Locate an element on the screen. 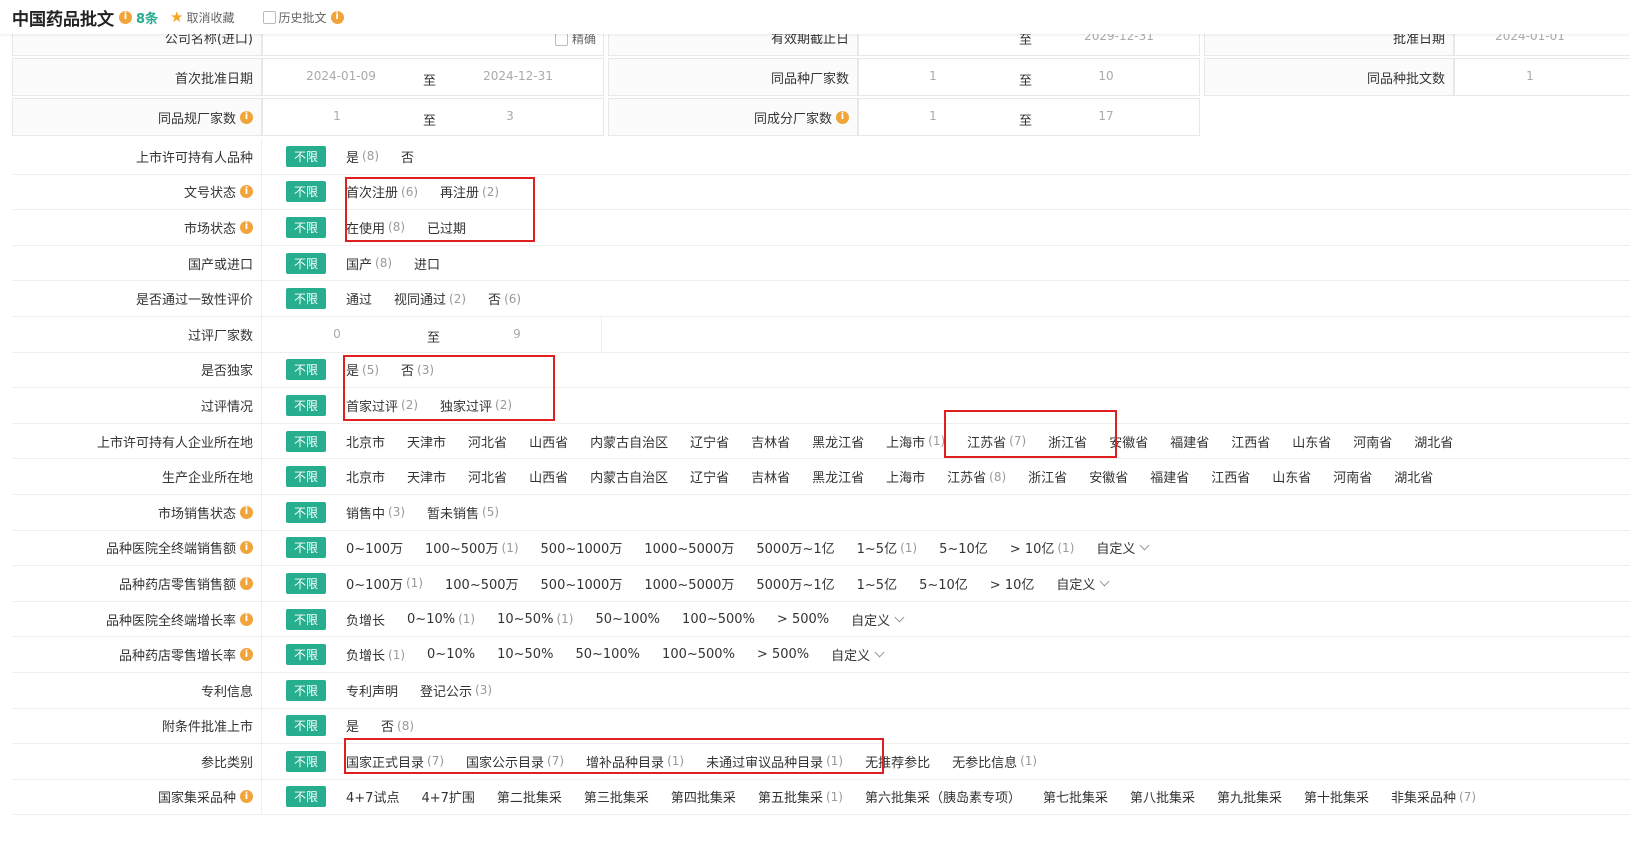 Image resolution: width=1630 pixels, height=848 pixels. filter-option: 独家过评 (2) is located at coordinates (476, 405).